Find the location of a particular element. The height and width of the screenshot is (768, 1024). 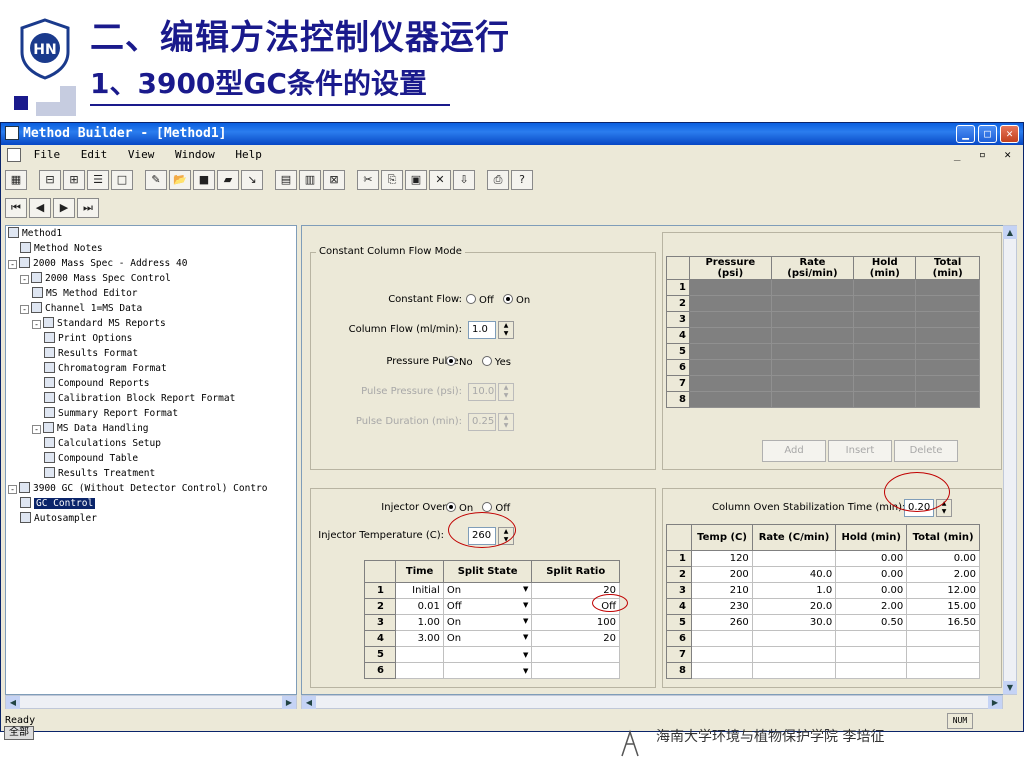

menu-edit: Edit is located at coordinates (94, 154).